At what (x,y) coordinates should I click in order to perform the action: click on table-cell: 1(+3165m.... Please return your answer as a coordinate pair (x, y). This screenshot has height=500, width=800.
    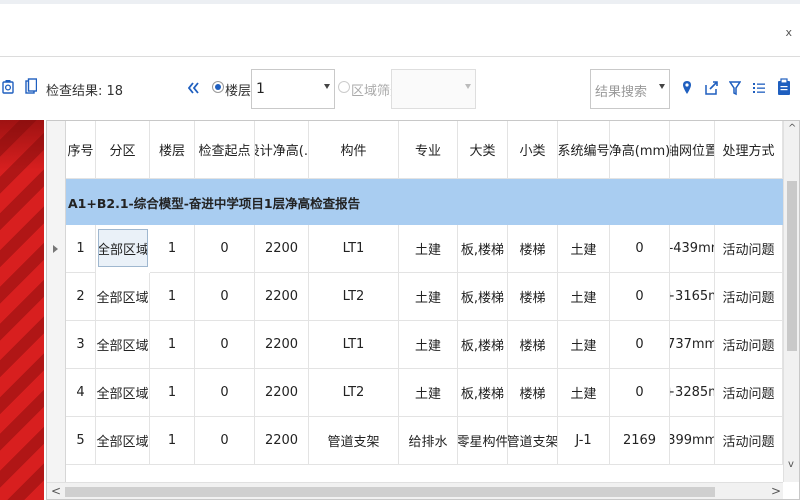
    Looking at the image, I should click on (692, 297).